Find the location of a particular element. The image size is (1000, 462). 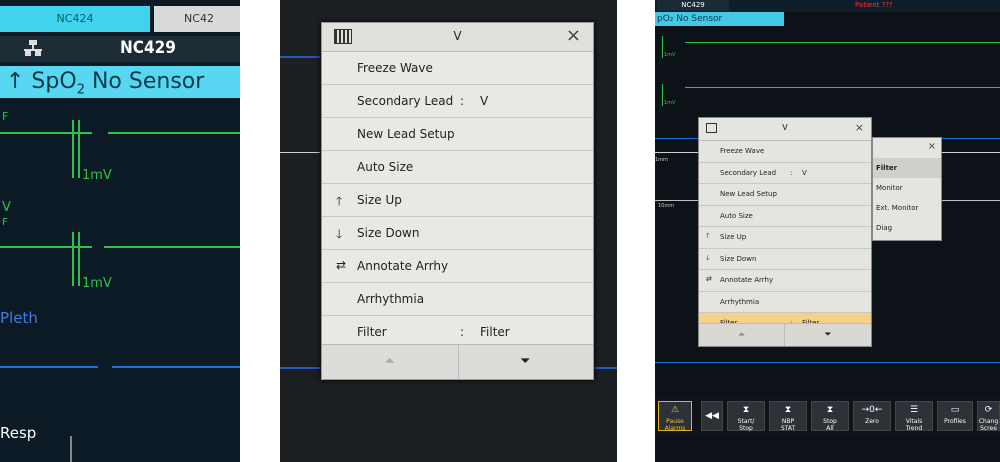

key-label: Stop All is located at coordinates (830, 425).